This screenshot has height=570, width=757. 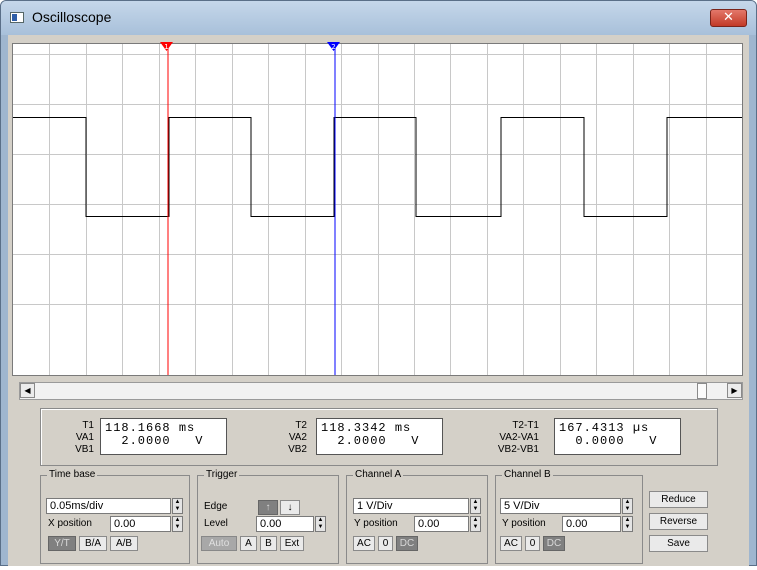 I want to click on channel-b-title: Channel B, so click(x=527, y=475).